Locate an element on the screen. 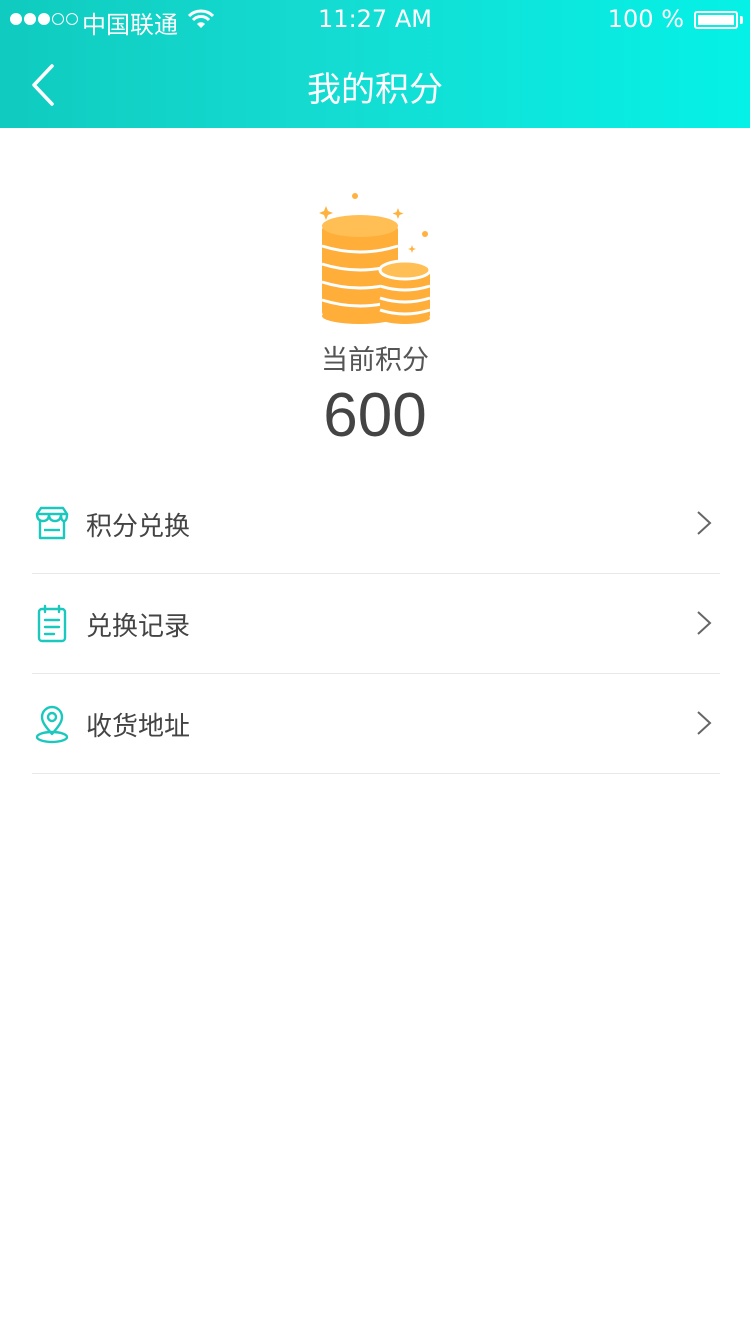 This screenshot has width=750, height=1334. menu-item-label: 积分兑换 is located at coordinates (138, 527).